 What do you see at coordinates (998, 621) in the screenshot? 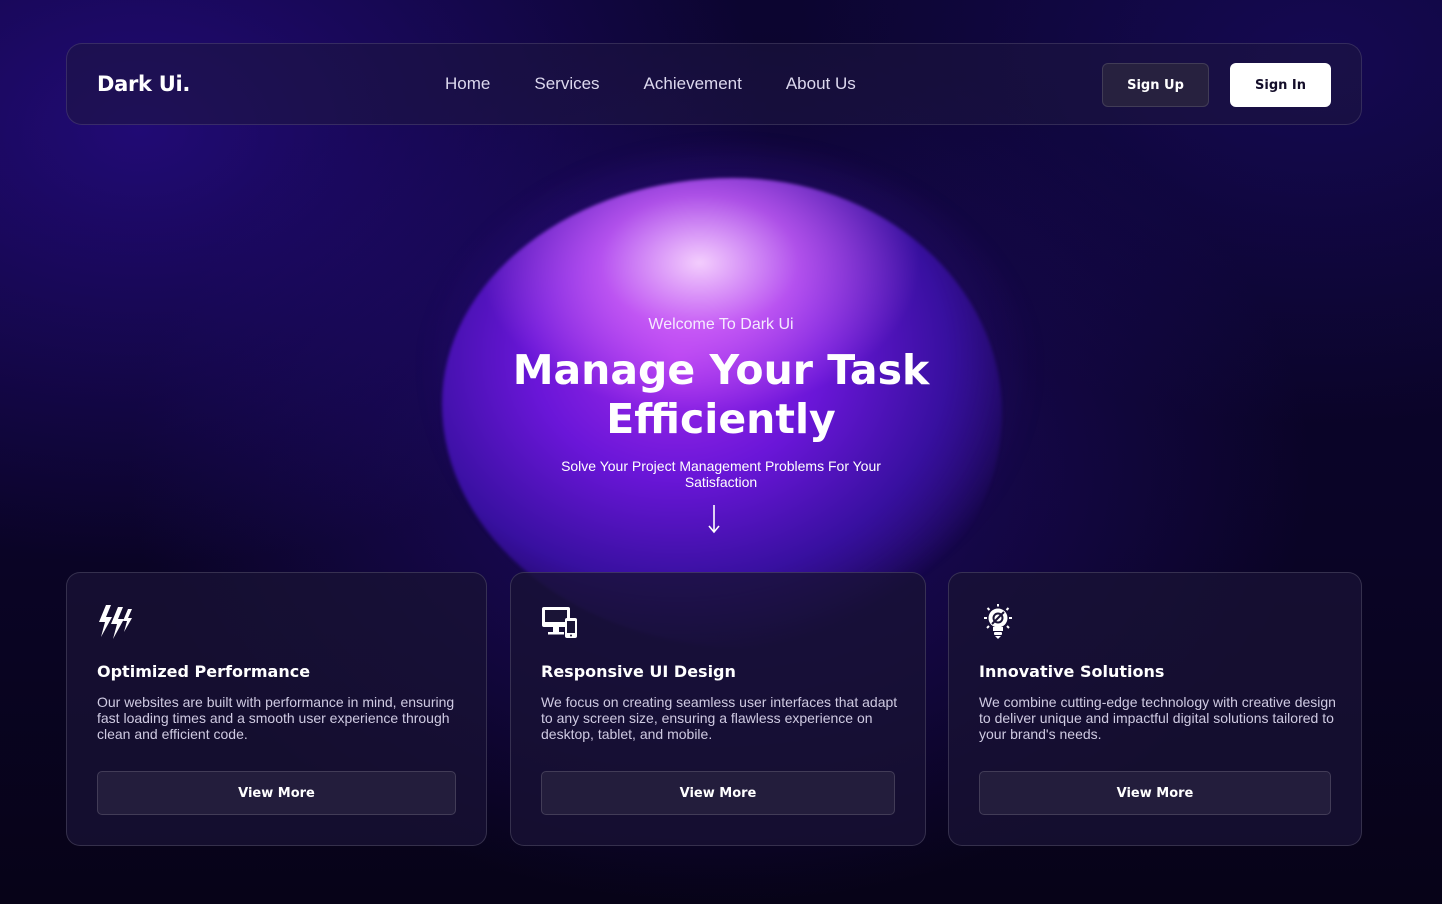
I see `lightbulb-icon` at bounding box center [998, 621].